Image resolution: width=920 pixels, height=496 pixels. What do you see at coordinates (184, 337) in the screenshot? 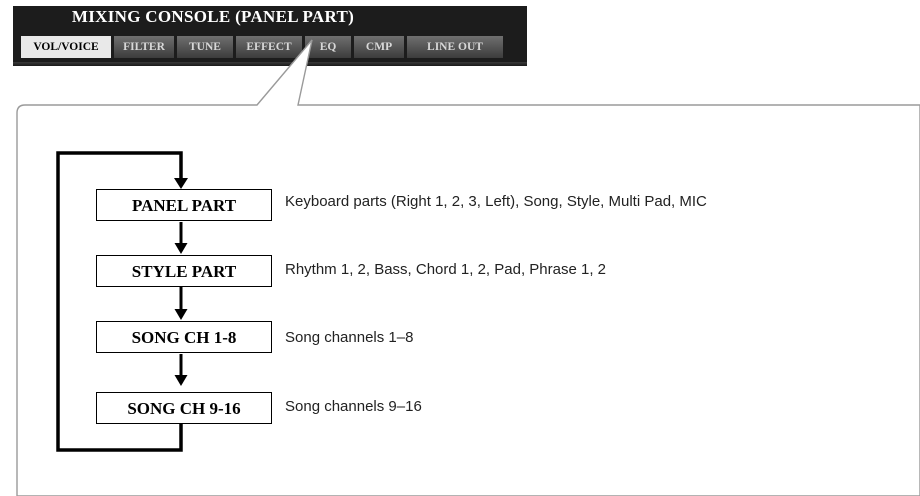
I see `song-ch-1-8-box: SONG CH 1-8` at bounding box center [184, 337].